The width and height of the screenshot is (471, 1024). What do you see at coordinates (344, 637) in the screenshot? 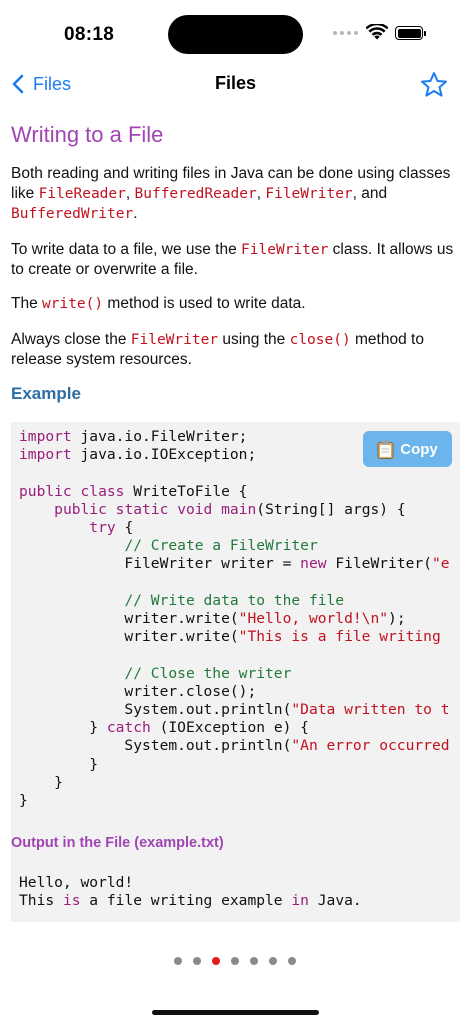
I see `code-string: "This is a file writing` at bounding box center [344, 637].